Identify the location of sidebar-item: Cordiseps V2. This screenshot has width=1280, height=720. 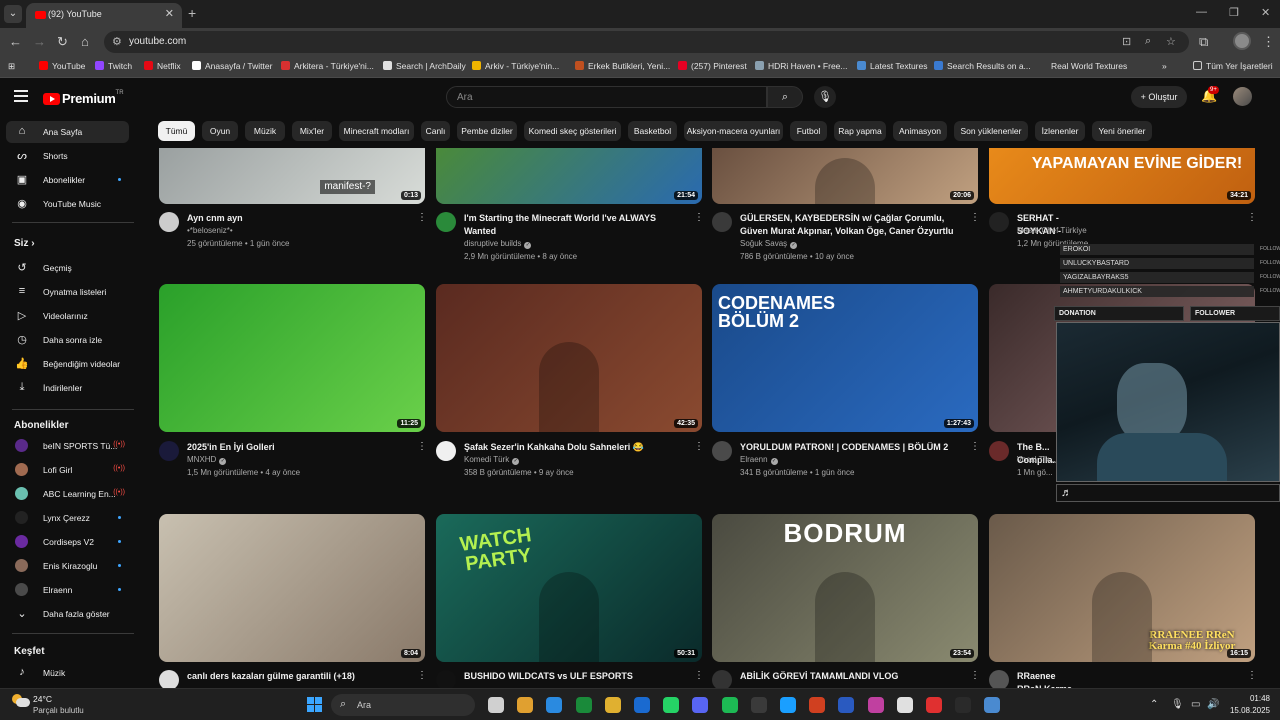
(67, 542).